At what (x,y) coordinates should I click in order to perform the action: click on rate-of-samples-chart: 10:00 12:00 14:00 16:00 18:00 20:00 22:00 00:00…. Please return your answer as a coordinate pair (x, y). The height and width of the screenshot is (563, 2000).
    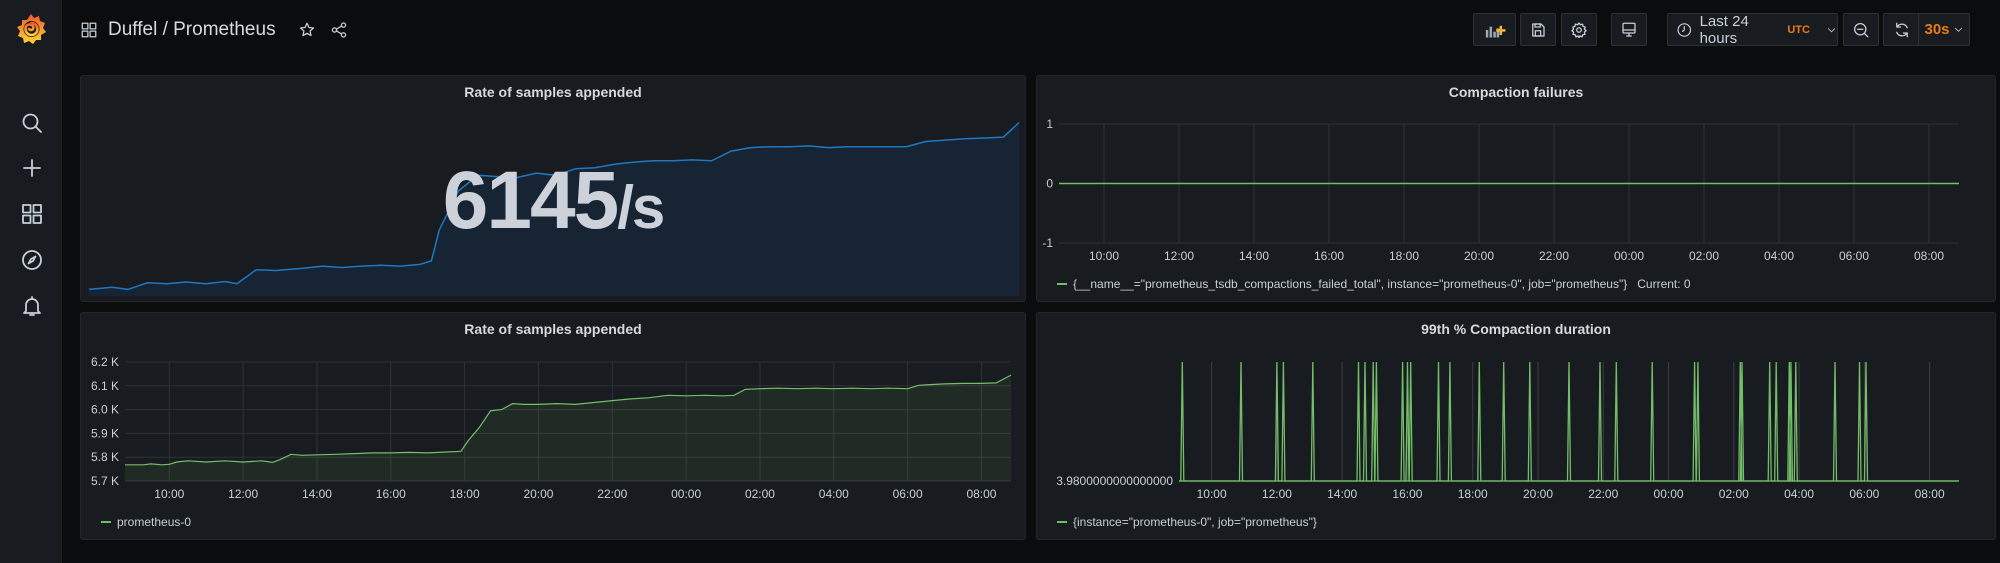
    Looking at the image, I should click on (551, 428).